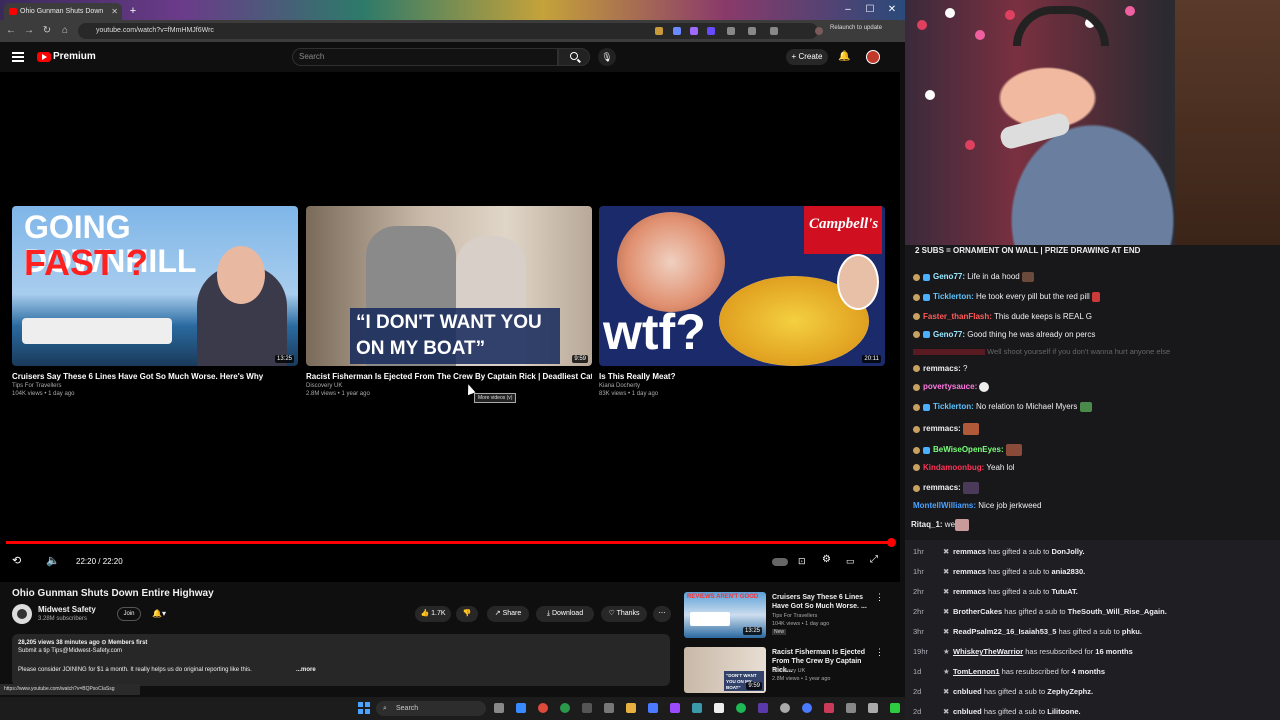 Image resolution: width=1280 pixels, height=720 pixels. Describe the element at coordinates (848, 10) in the screenshot. I see `minimize-icon: –` at that location.